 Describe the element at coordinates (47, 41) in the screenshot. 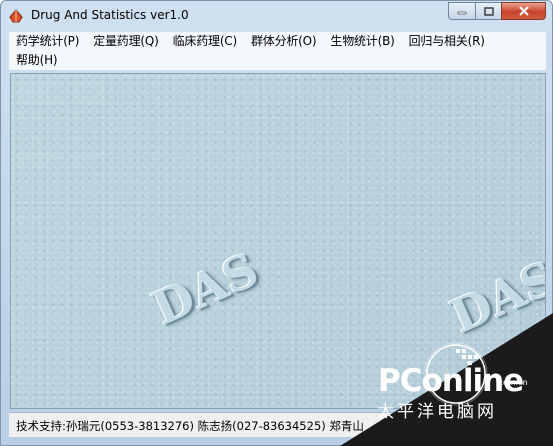

I see `menu-pharmacy-stats: 药学统计(P)` at that location.